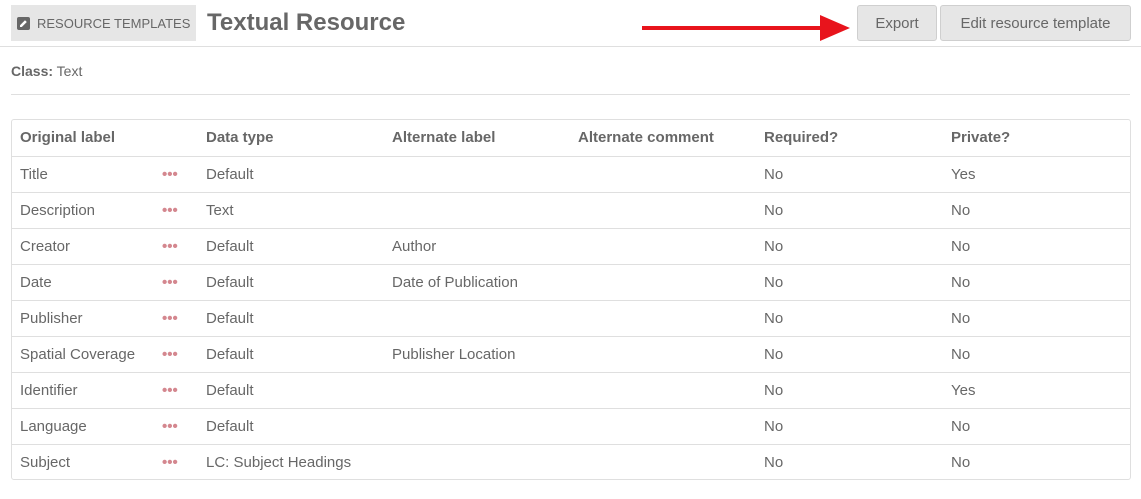 The image size is (1141, 499). Describe the element at coordinates (646, 138) in the screenshot. I see `column-header-alternate-comment: Alternate comment` at that location.